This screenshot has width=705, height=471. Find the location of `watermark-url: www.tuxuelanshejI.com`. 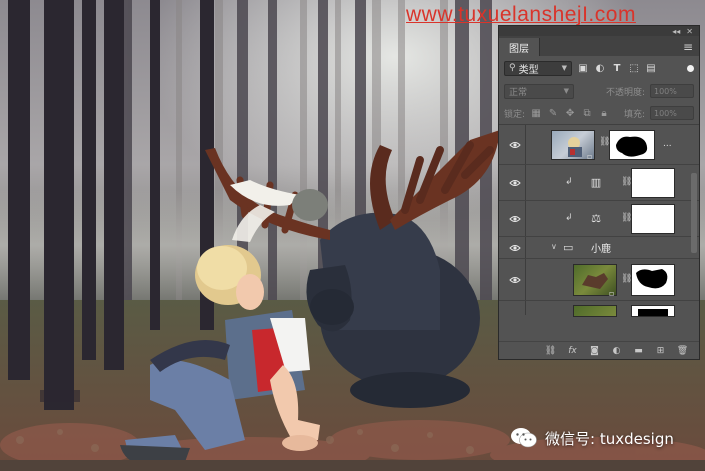

watermark-url: www.tuxuelanshejI.com is located at coordinates (521, 14).